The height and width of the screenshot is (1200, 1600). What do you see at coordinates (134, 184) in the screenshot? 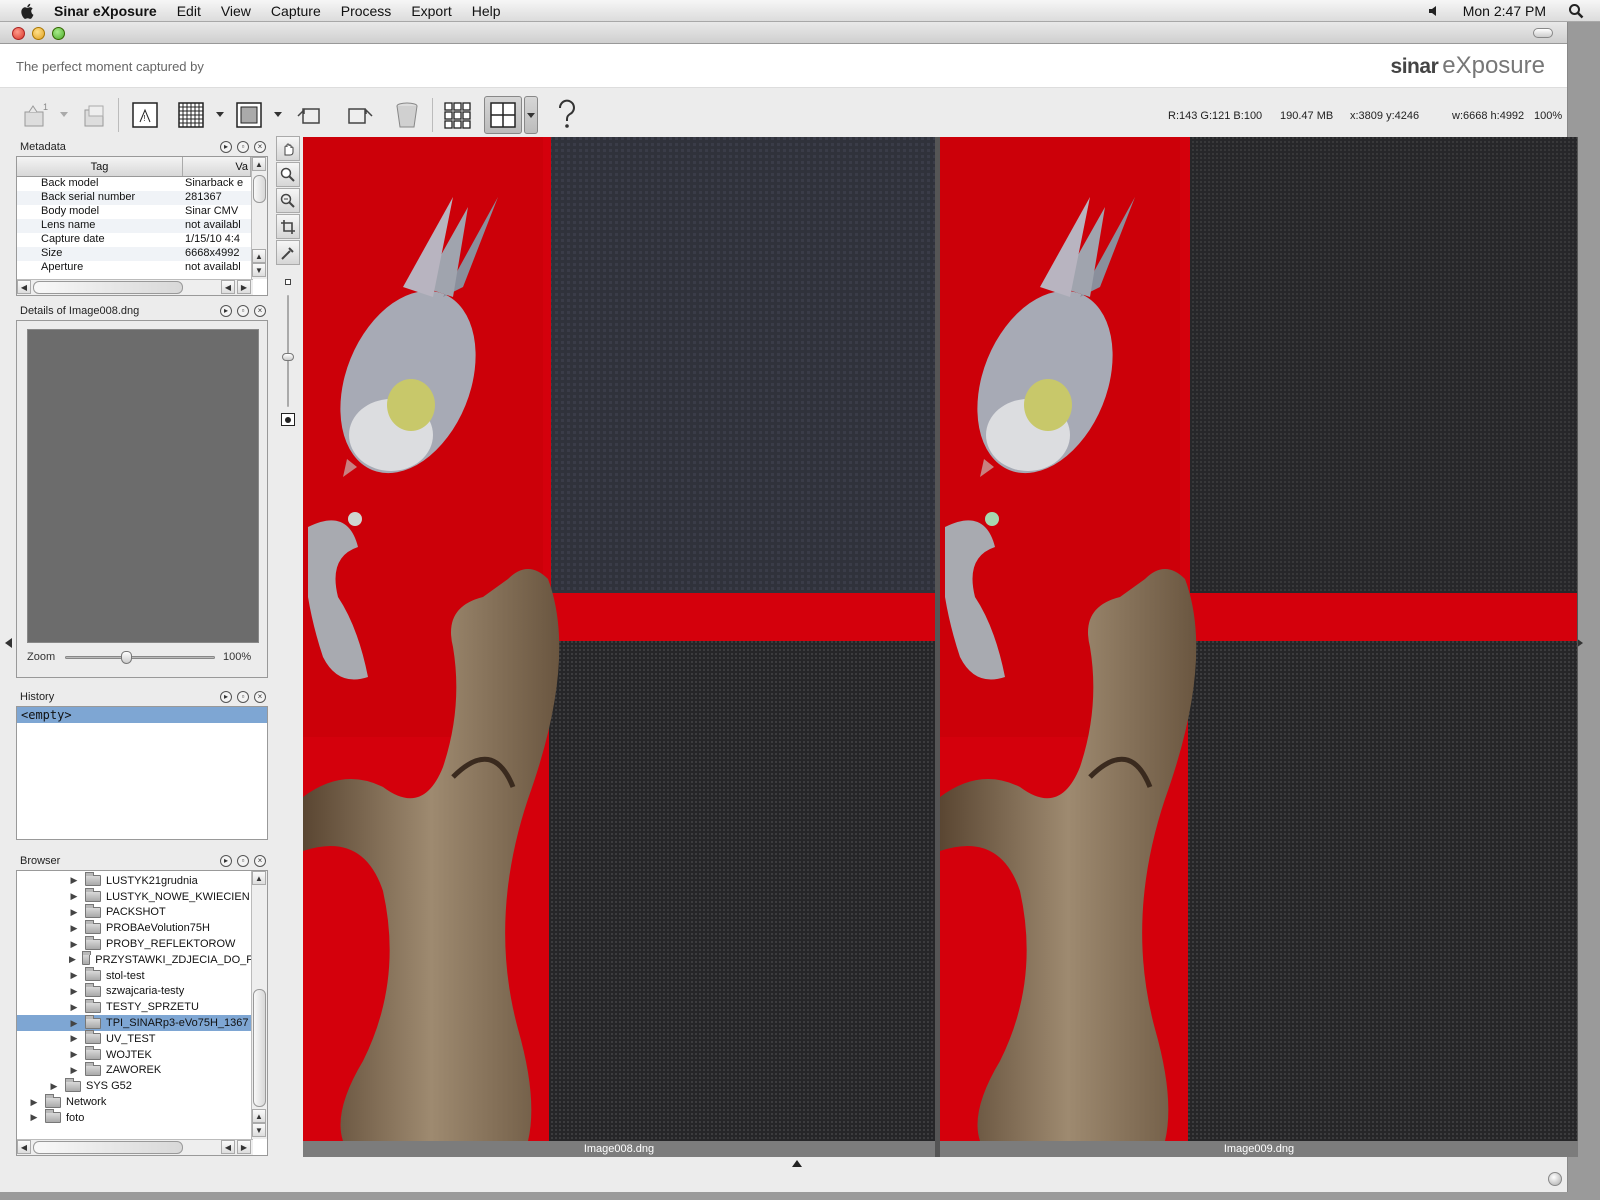
I see `metadata-row: Back model Sinarback e` at bounding box center [134, 184].